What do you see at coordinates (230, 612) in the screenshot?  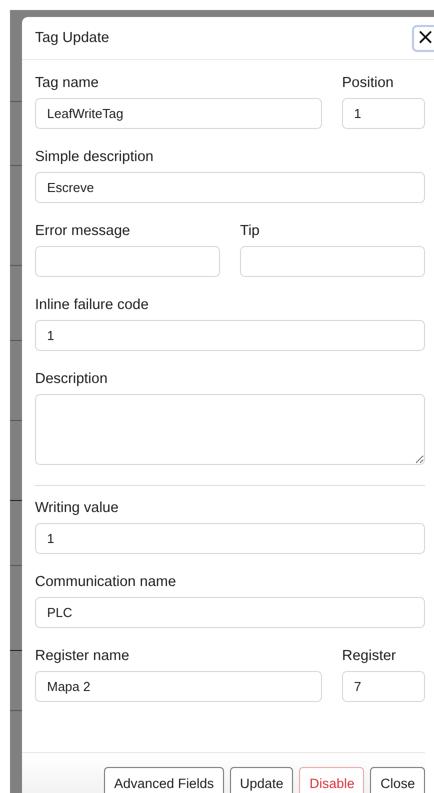 I see `input-field: PLC` at bounding box center [230, 612].